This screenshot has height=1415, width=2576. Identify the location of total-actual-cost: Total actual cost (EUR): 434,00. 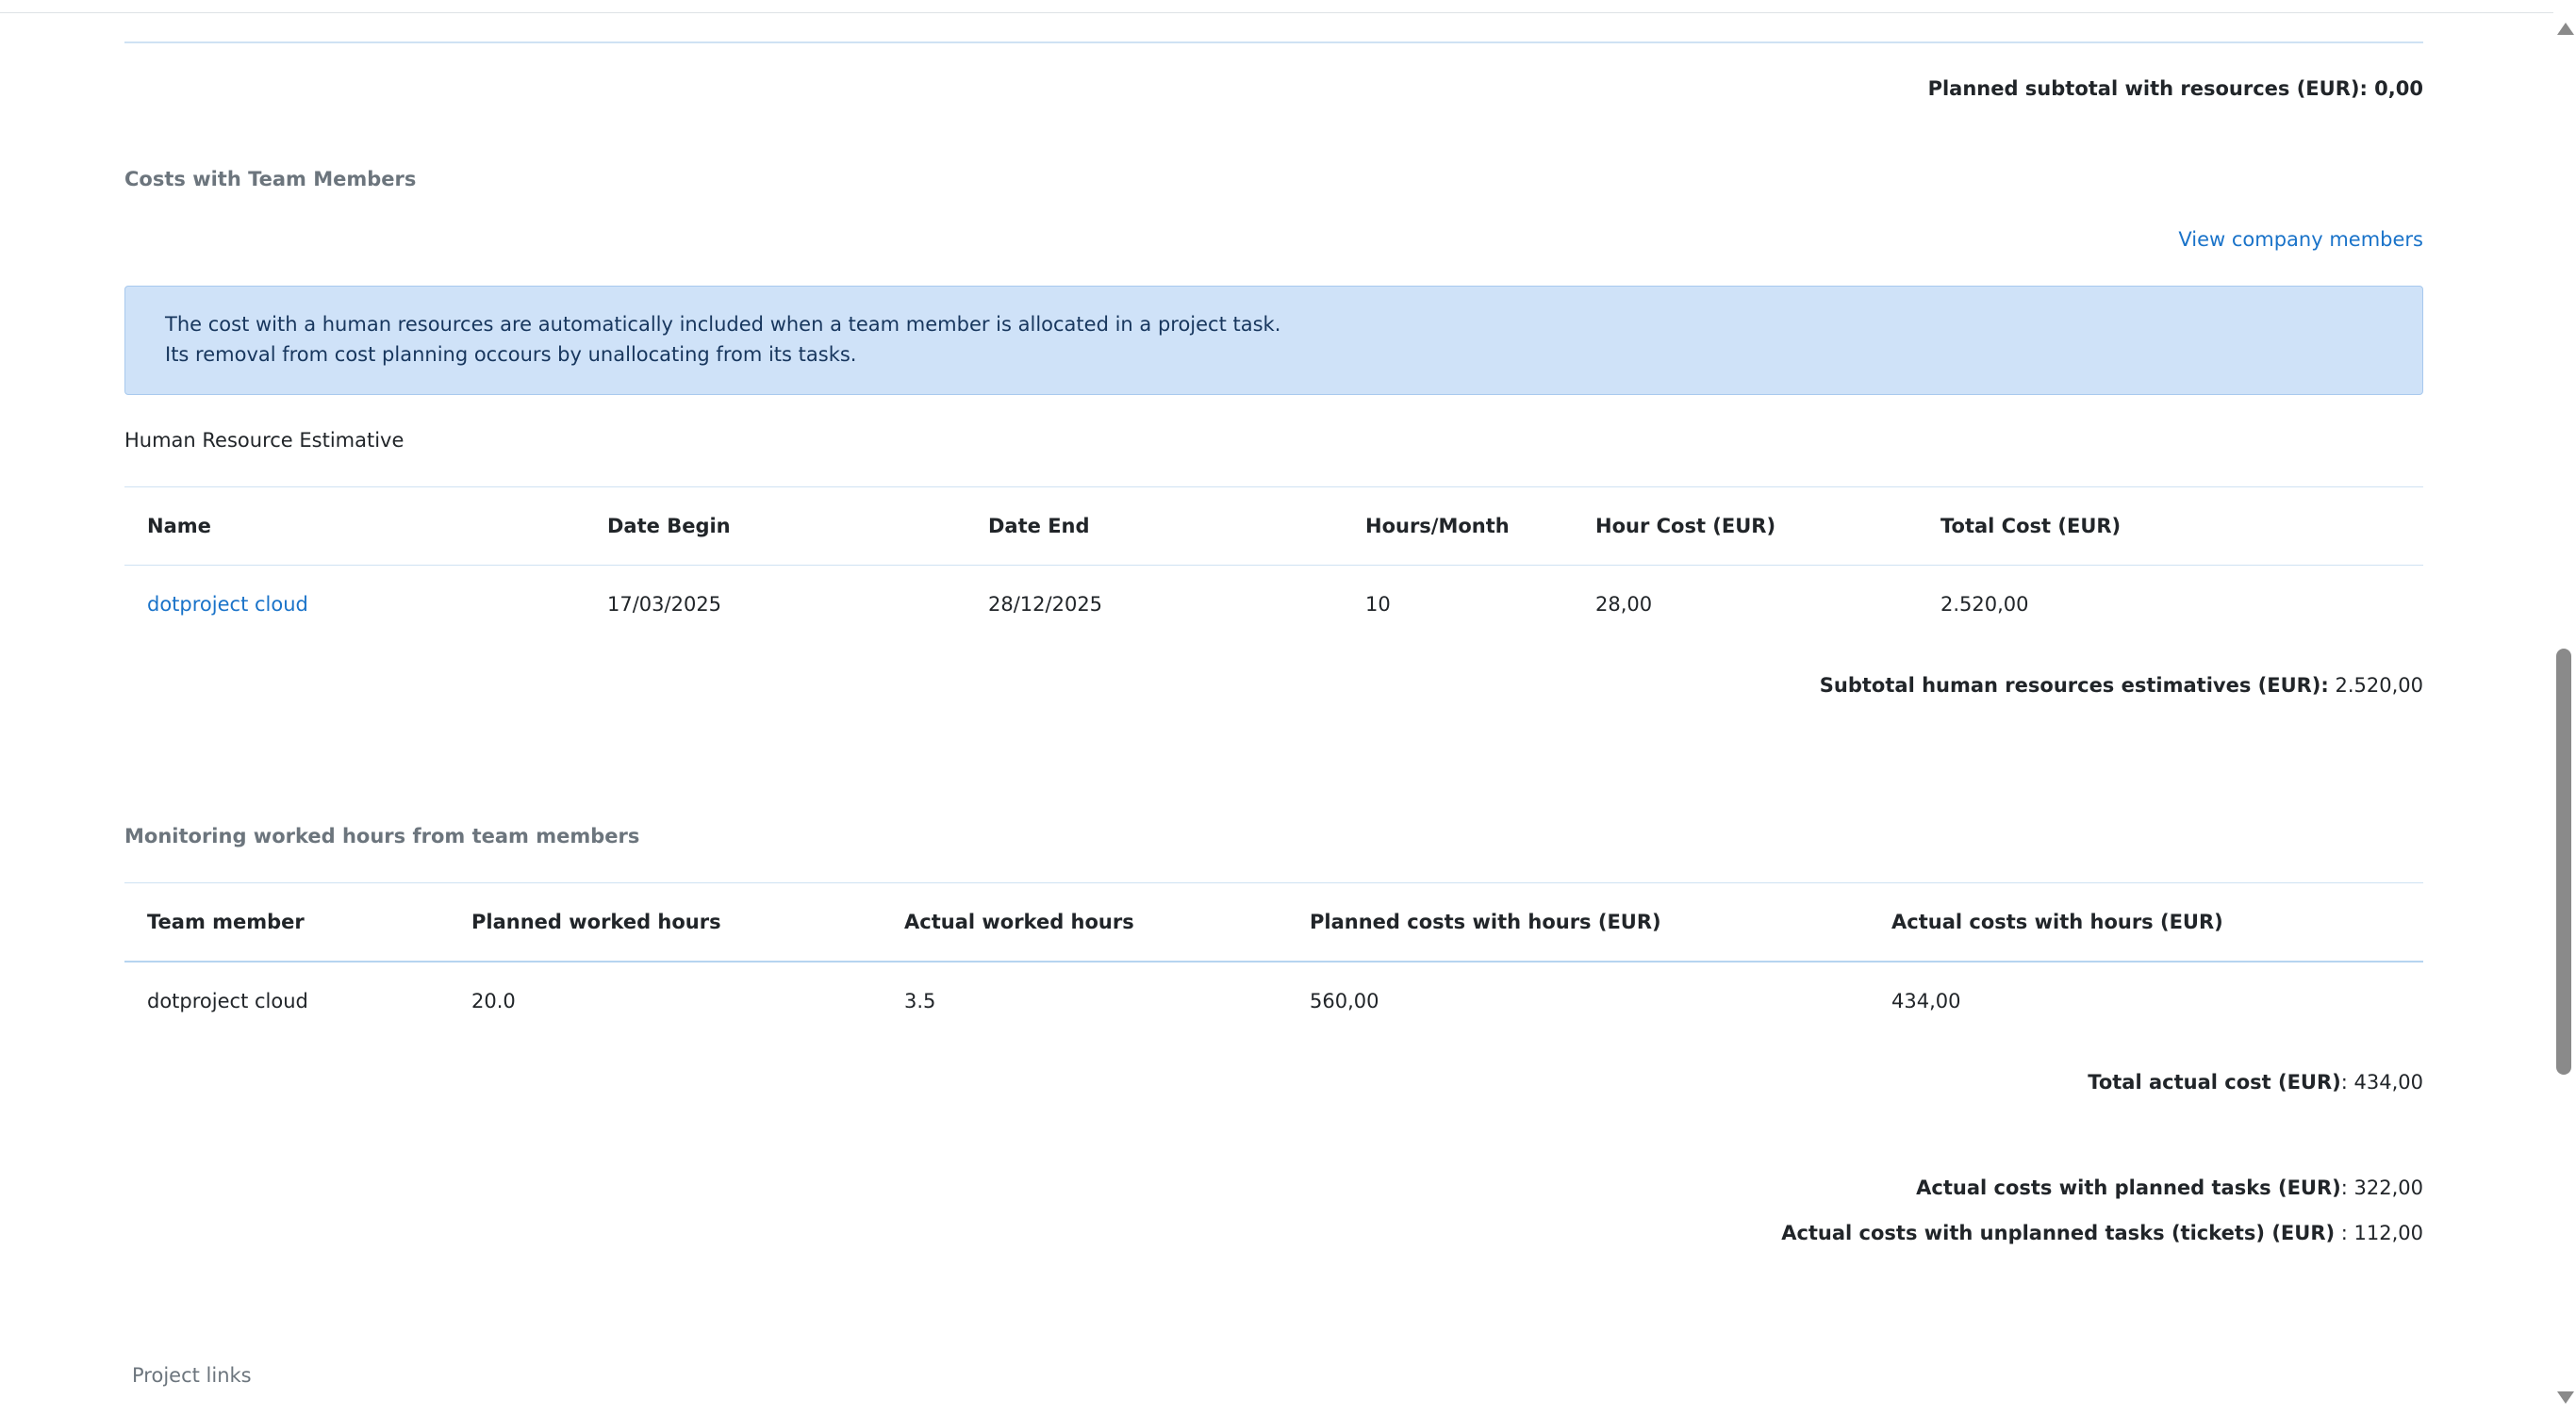
(2255, 1082).